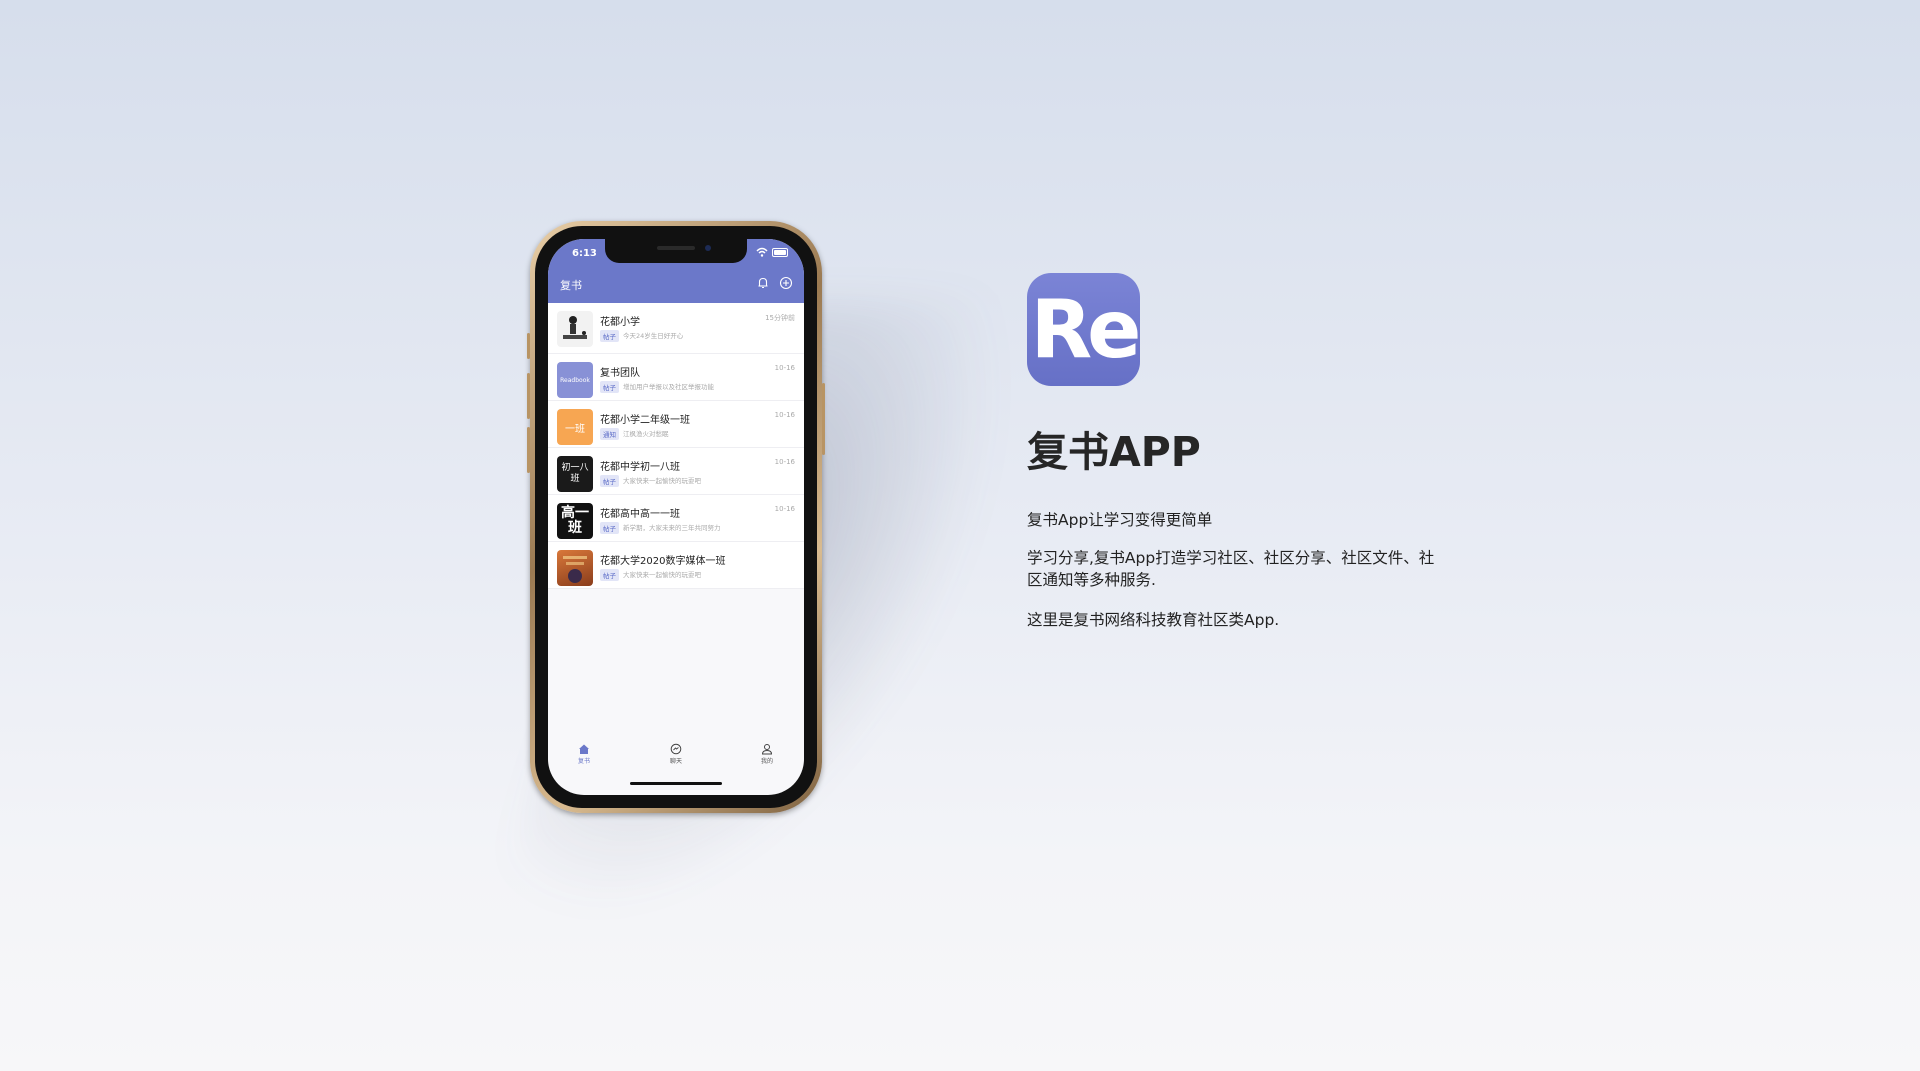 The width and height of the screenshot is (1920, 1071). I want to click on chat-icon, so click(676, 749).